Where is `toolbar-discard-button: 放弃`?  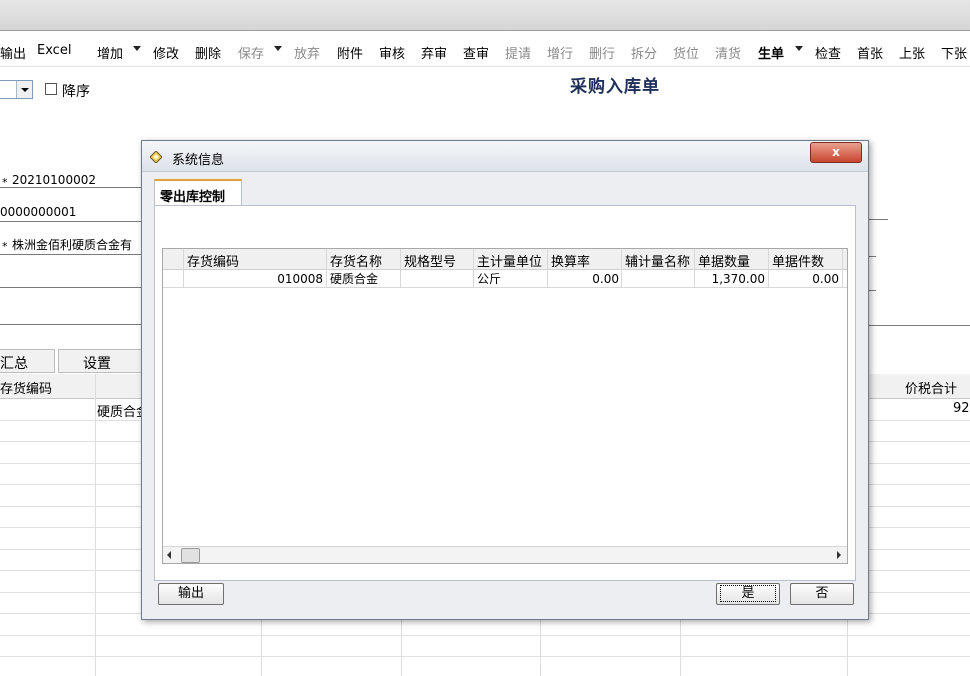 toolbar-discard-button: 放弃 is located at coordinates (307, 52).